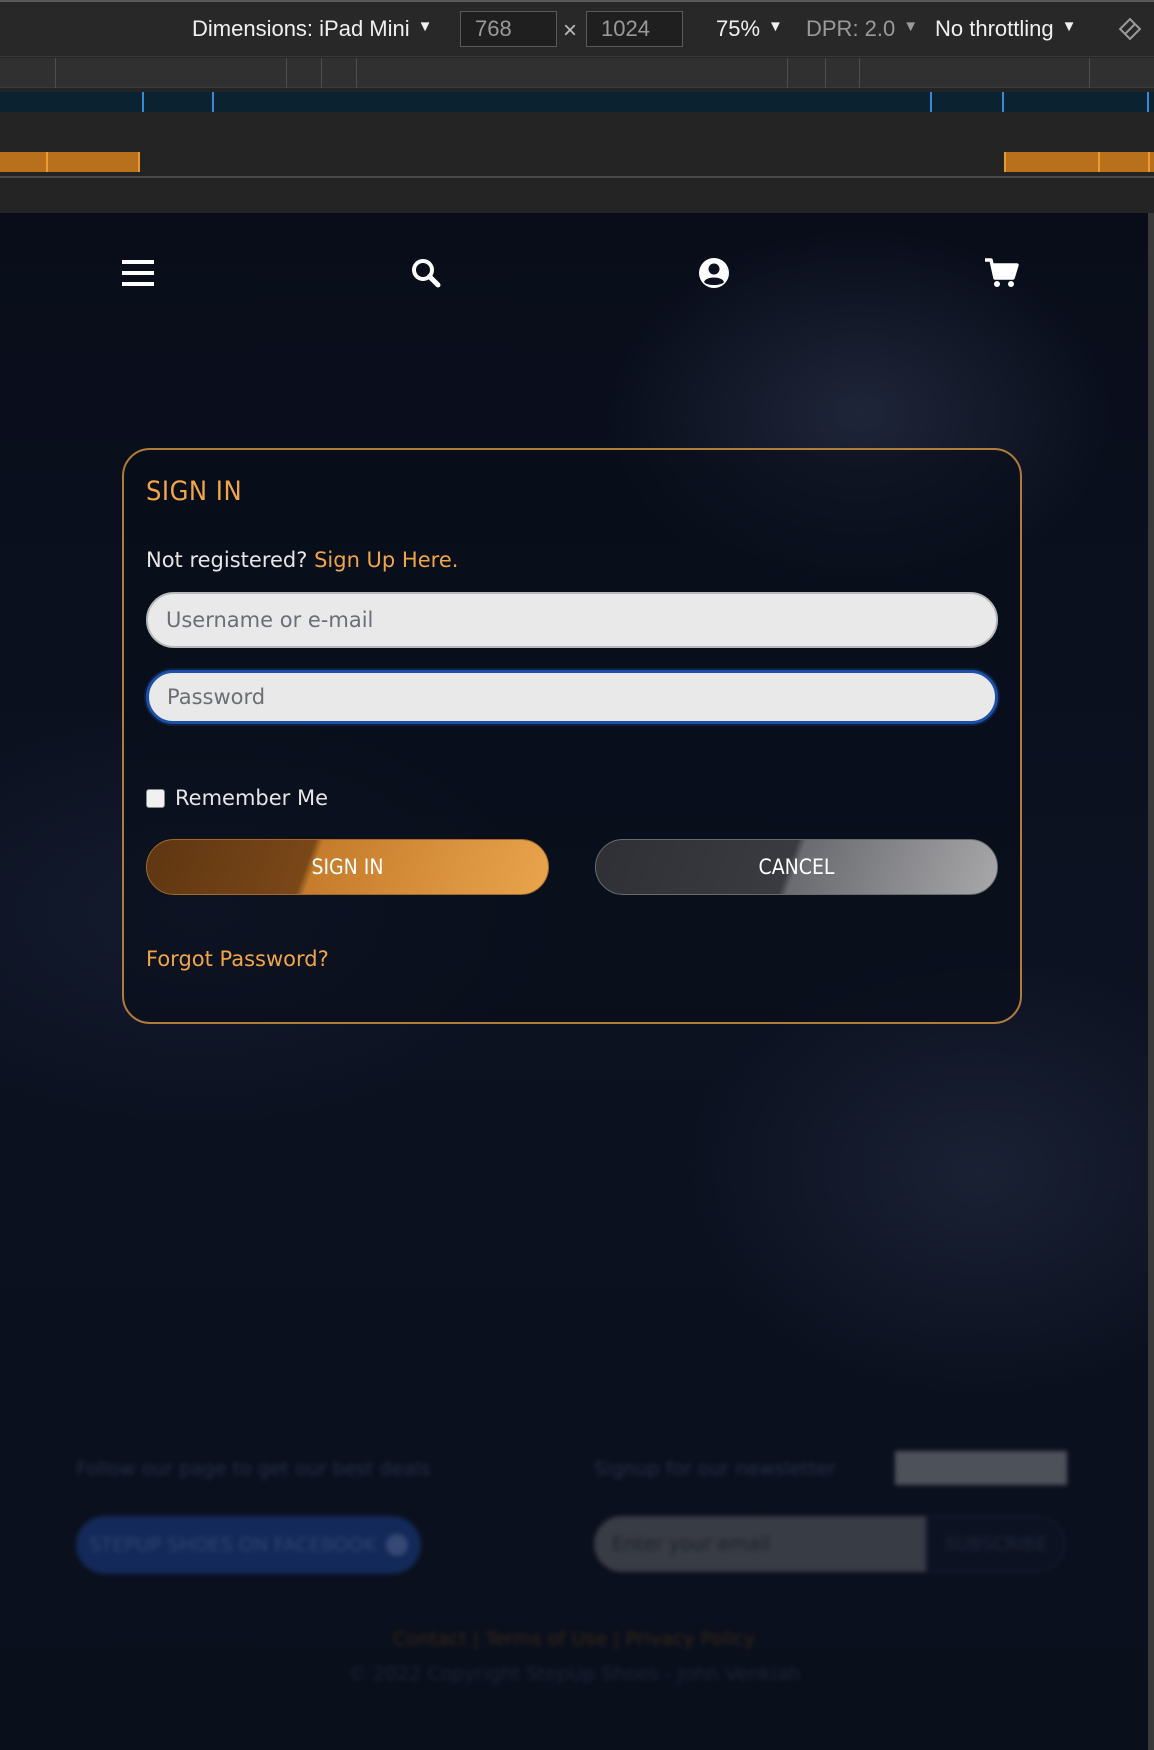 The width and height of the screenshot is (1154, 1750). What do you see at coordinates (1151, 981) in the screenshot?
I see `viewport-edge` at bounding box center [1151, 981].